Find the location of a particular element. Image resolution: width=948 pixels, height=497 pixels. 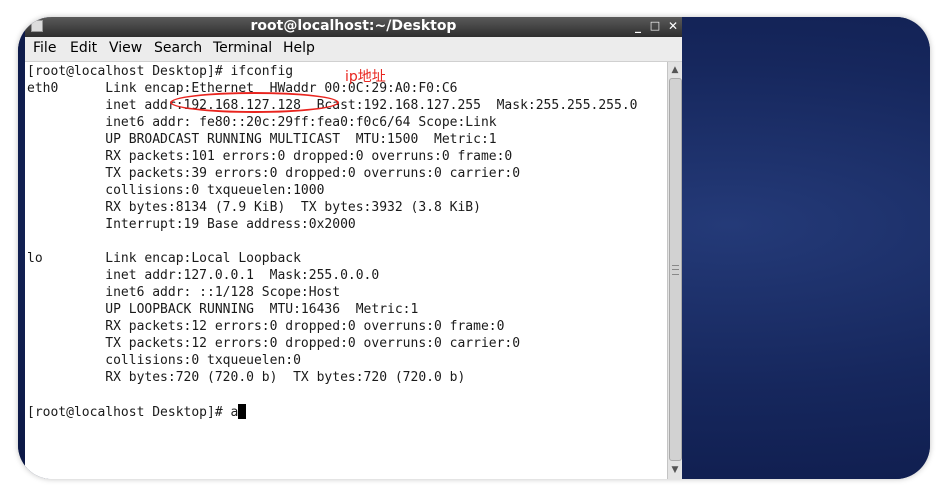

menu-bar: File Edit View Search Terminal Help is located at coordinates (353, 49).